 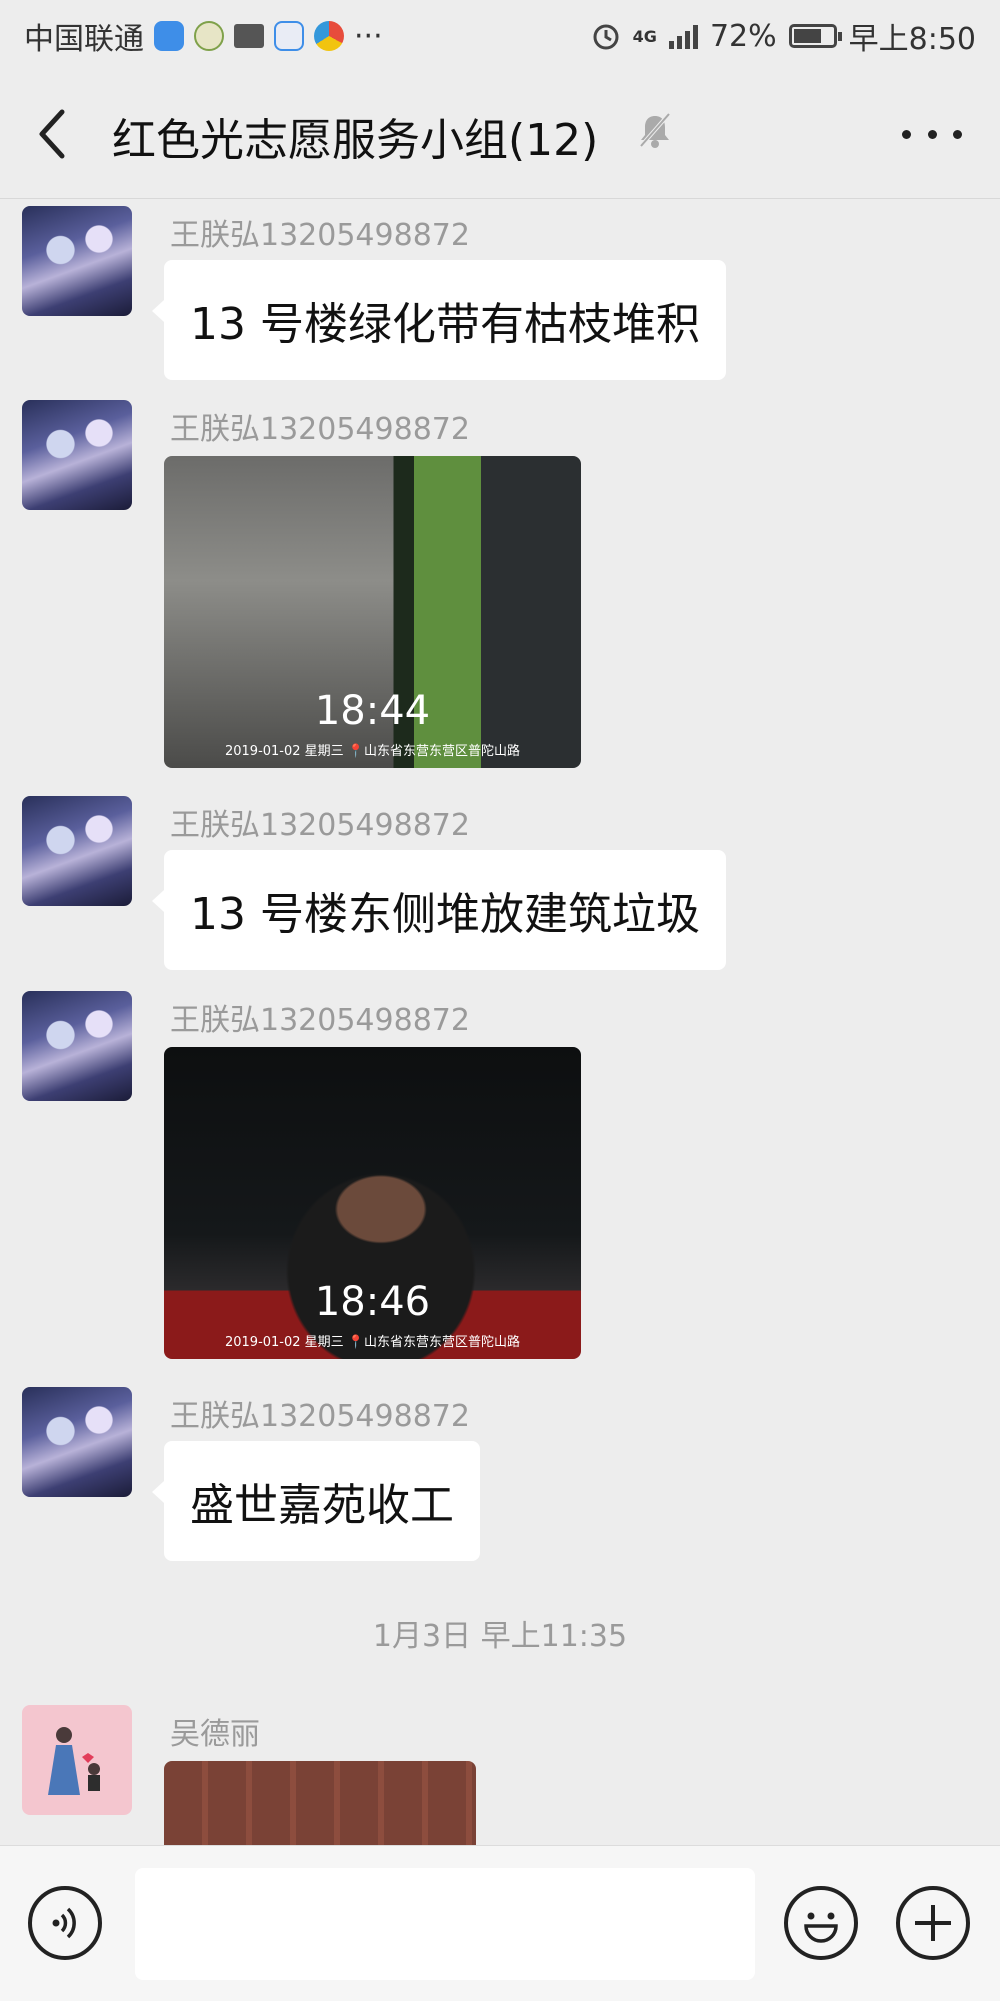 I want to click on photo-time-stamp: 18:44, so click(x=372, y=711).